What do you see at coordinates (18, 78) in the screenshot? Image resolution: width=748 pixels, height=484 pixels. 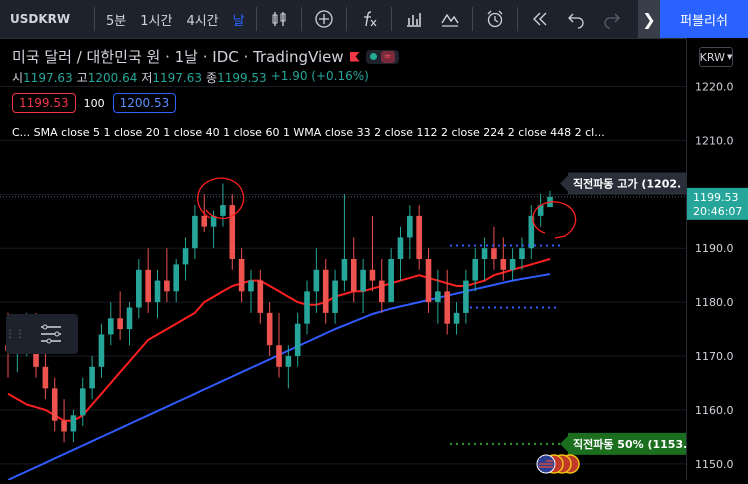 I see `open-label: 시` at bounding box center [18, 78].